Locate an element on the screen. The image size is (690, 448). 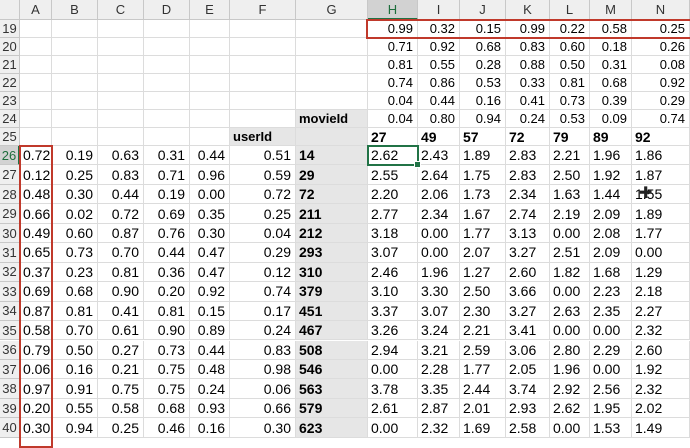
prediction-cell: 1.49 is located at coordinates (661, 428).